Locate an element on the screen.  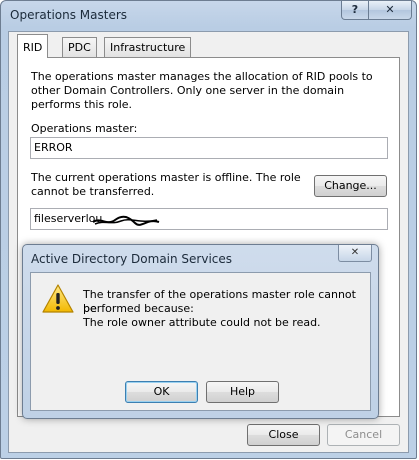
window-title: Operations Masters is located at coordinates (69, 15).